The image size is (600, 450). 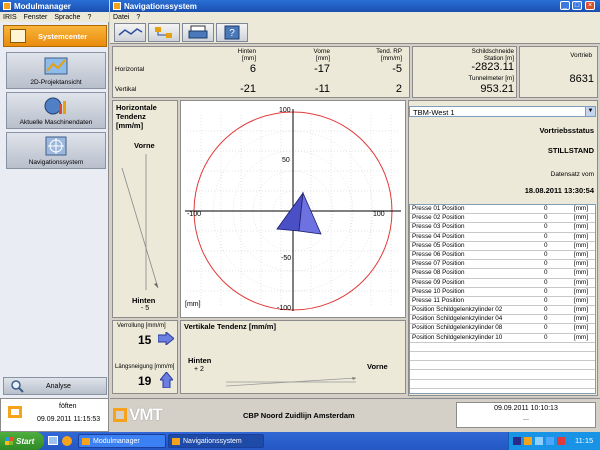 I want to click on list-item: Position Schildgelenkzylinder 04 0 [mm], so click(x=502, y=320).